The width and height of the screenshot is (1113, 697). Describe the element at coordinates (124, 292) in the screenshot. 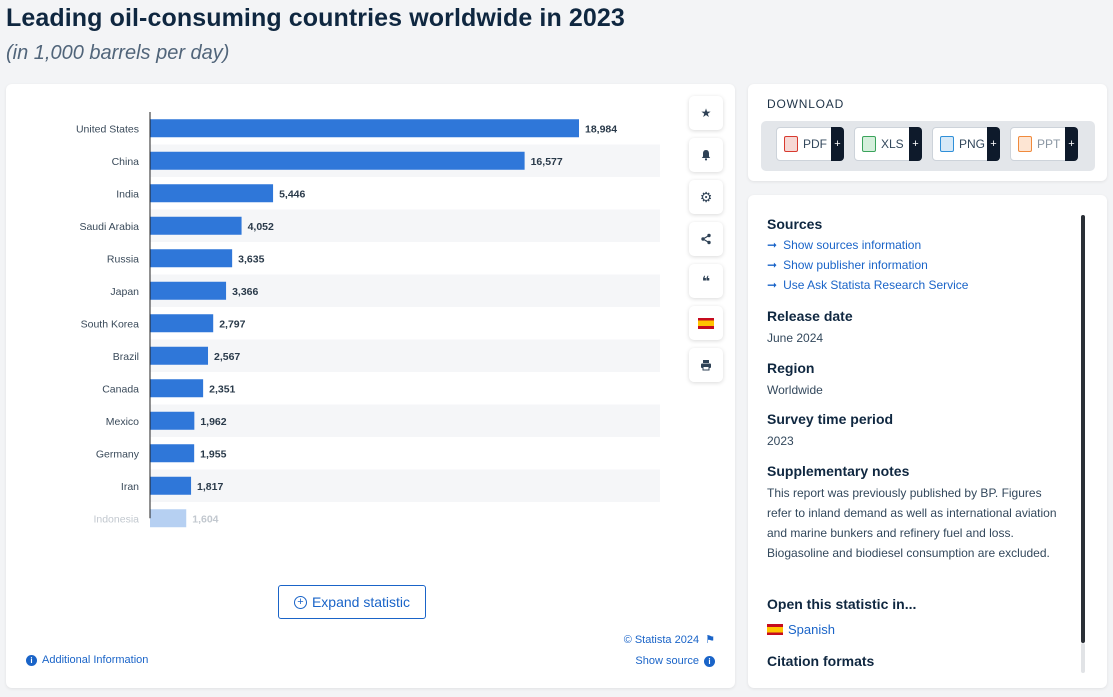

I see `category-label: Japan` at that location.